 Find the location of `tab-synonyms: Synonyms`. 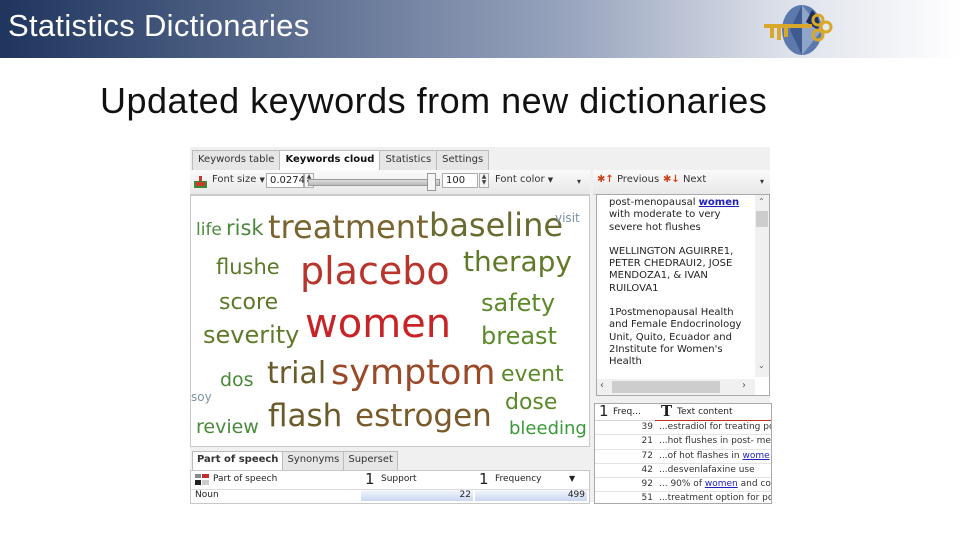

tab-synonyms: Synonyms is located at coordinates (313, 460).